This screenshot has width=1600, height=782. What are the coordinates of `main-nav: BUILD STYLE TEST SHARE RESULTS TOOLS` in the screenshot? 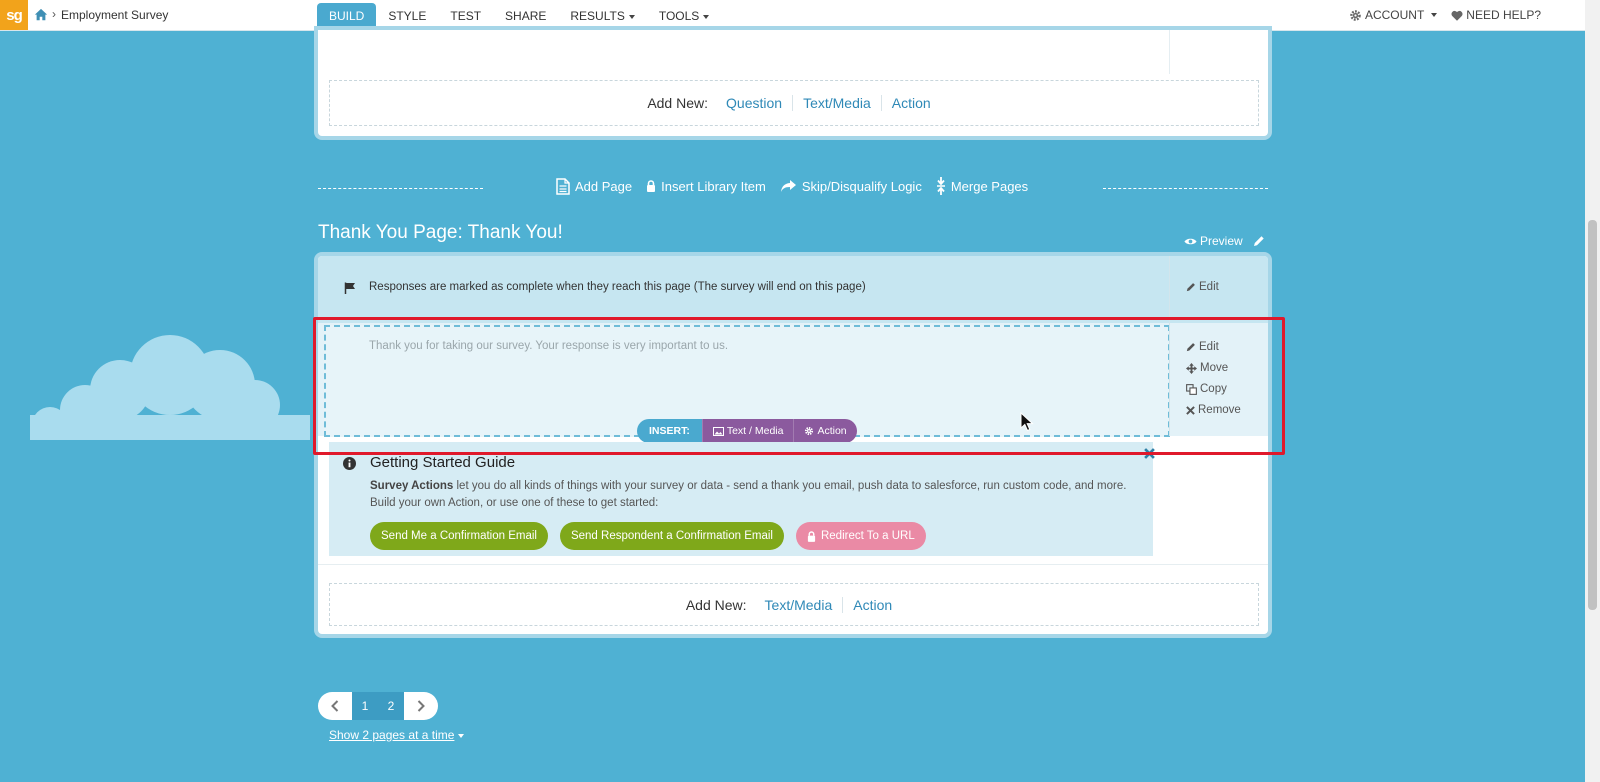 It's located at (519, 16).